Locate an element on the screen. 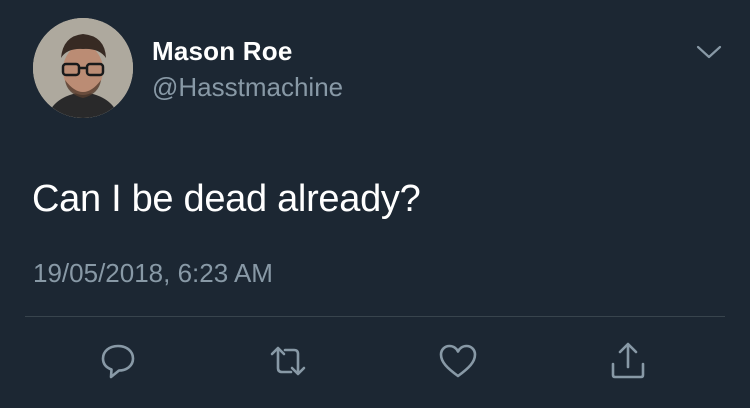 The width and height of the screenshot is (750, 408). display-name: Mason Roe is located at coordinates (222, 51).